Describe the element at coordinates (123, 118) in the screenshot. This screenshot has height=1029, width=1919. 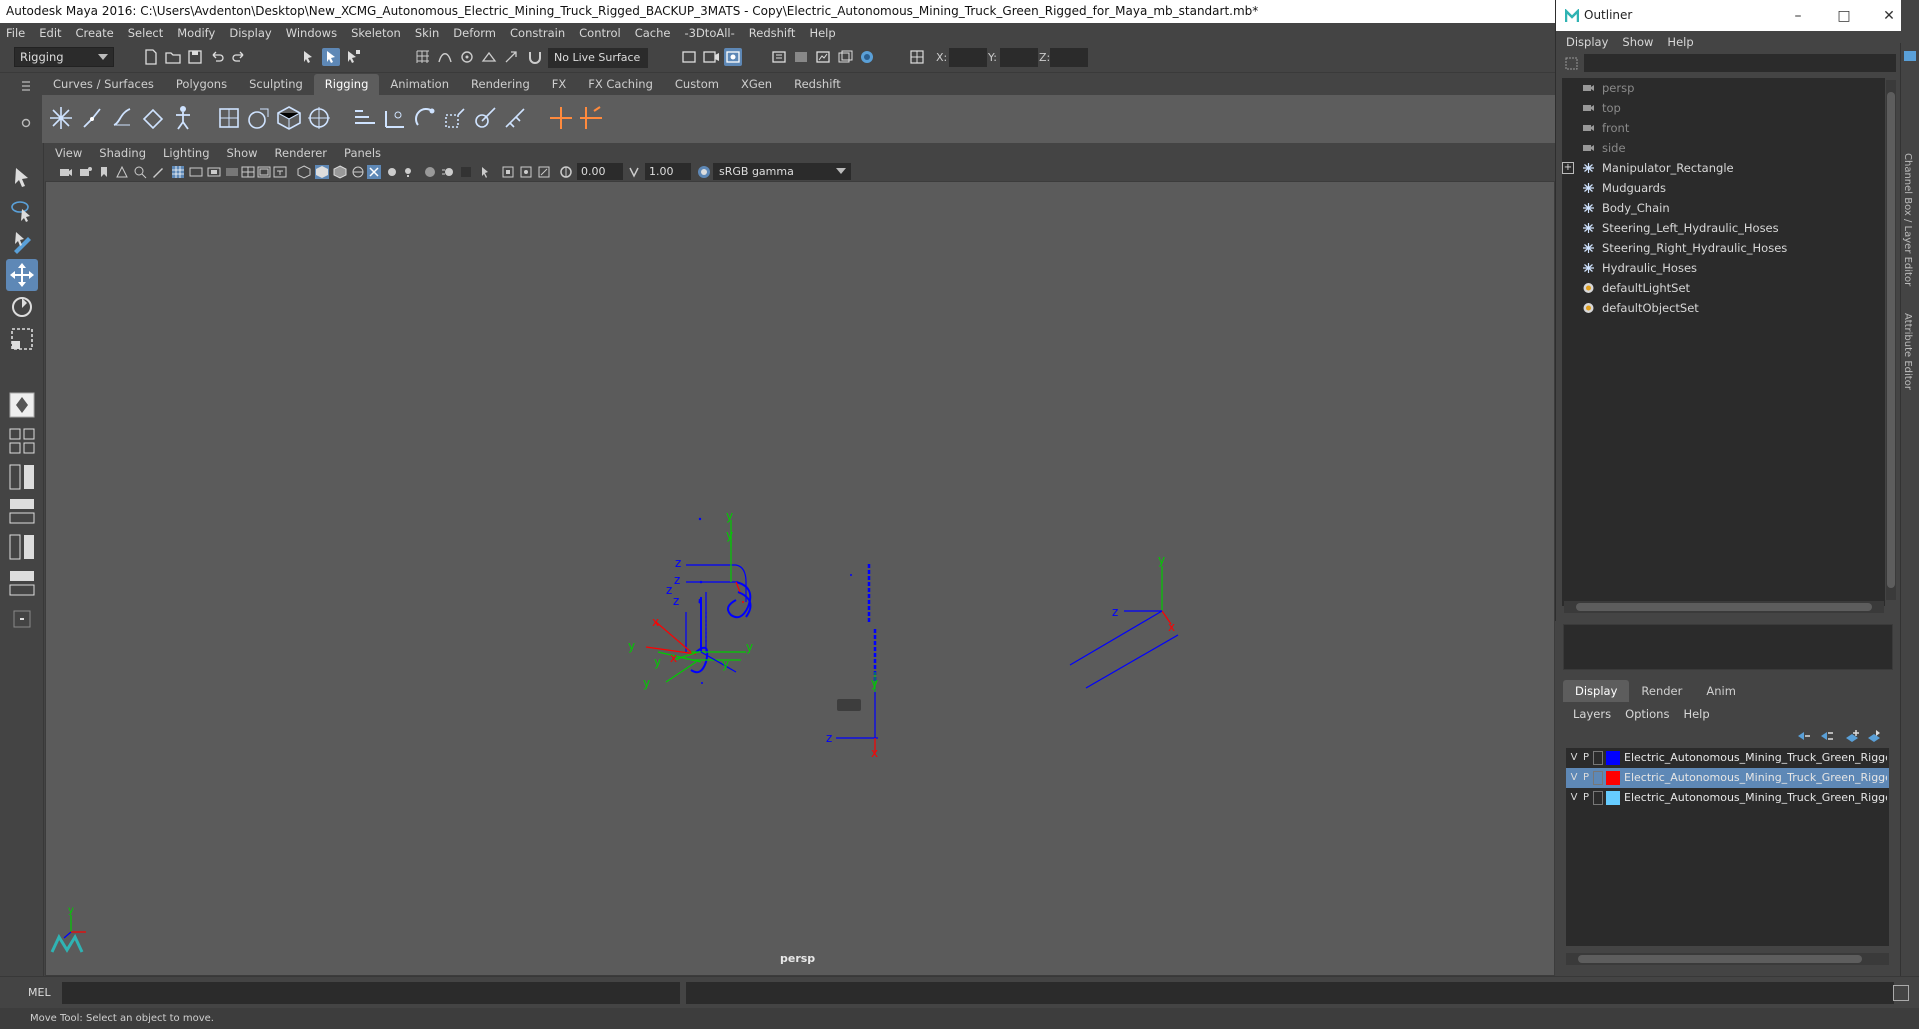
I see `ik-spline-icon` at that location.